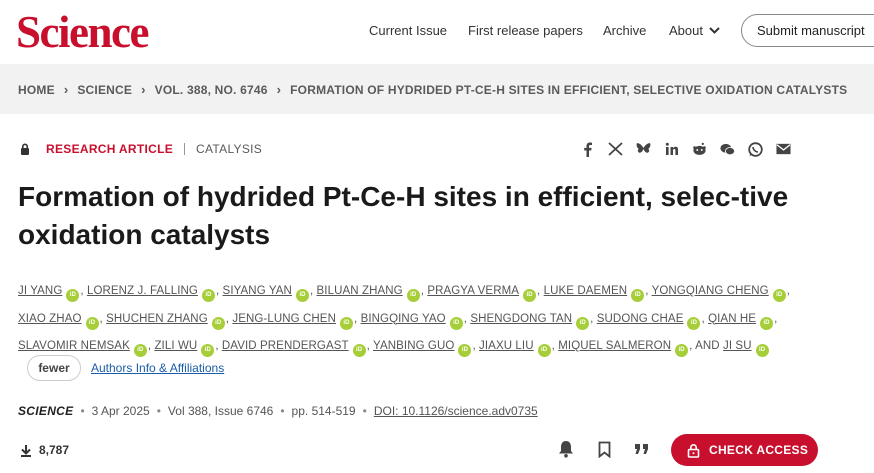  Describe the element at coordinates (284, 319) in the screenshot. I see `author-name: JENG-LUNG CHEN` at that location.